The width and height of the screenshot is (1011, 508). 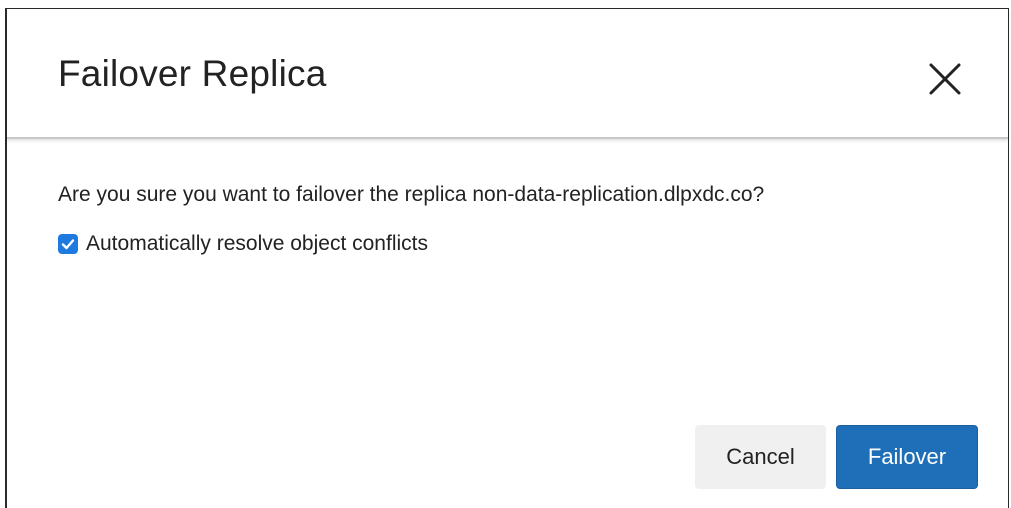 I want to click on close-icon, so click(x=945, y=79).